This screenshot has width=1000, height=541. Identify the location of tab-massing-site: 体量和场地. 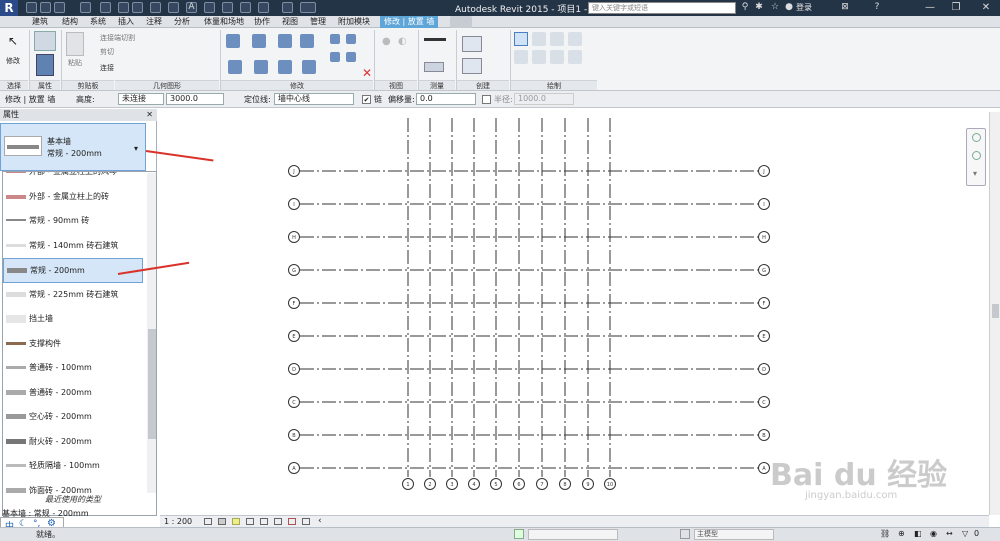
(224, 22).